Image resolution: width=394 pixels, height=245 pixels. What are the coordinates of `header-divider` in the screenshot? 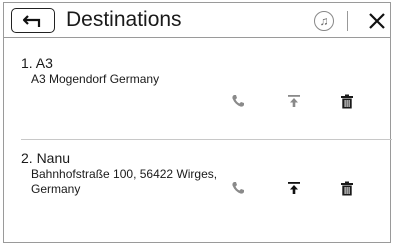 It's located at (347, 21).